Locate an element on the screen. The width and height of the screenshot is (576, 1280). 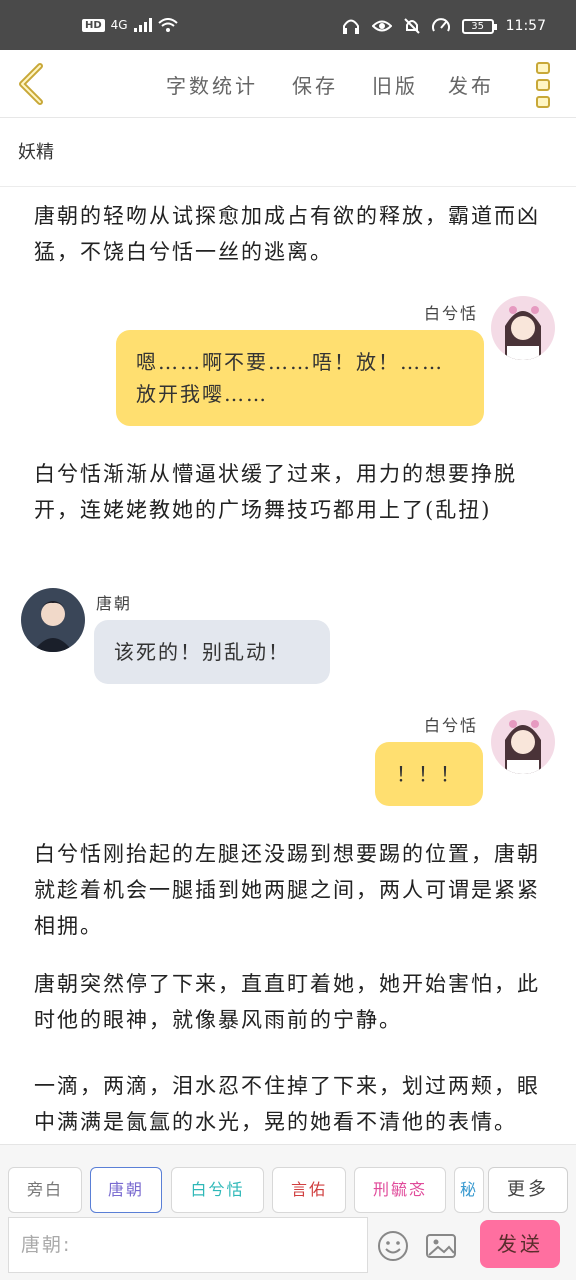
back-button is located at coordinates (32, 84).